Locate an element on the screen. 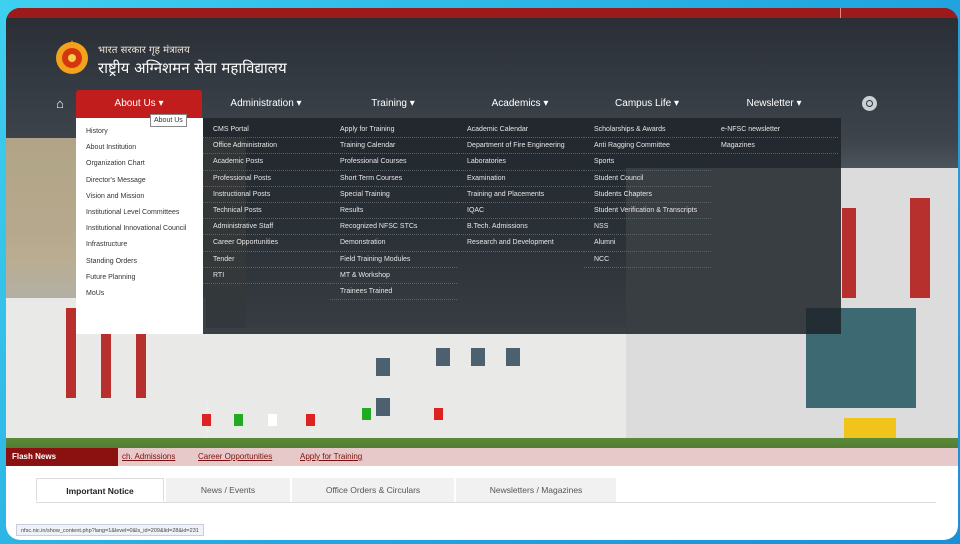 The width and height of the screenshot is (960, 544). menu-item: e-NFSC newsletter is located at coordinates (774, 130).